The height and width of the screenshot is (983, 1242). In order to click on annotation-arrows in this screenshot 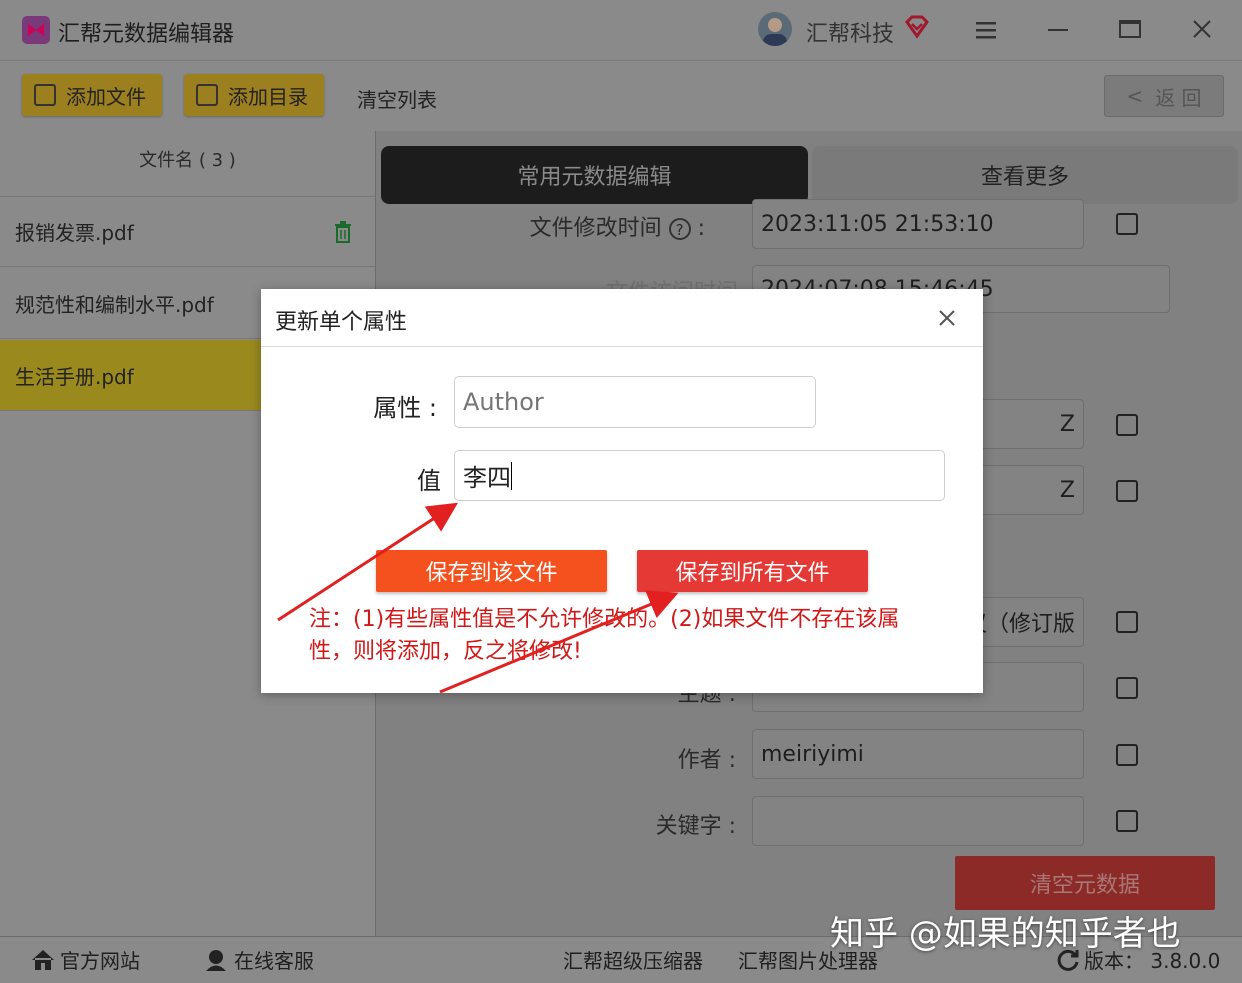, I will do `click(478, 598)`.